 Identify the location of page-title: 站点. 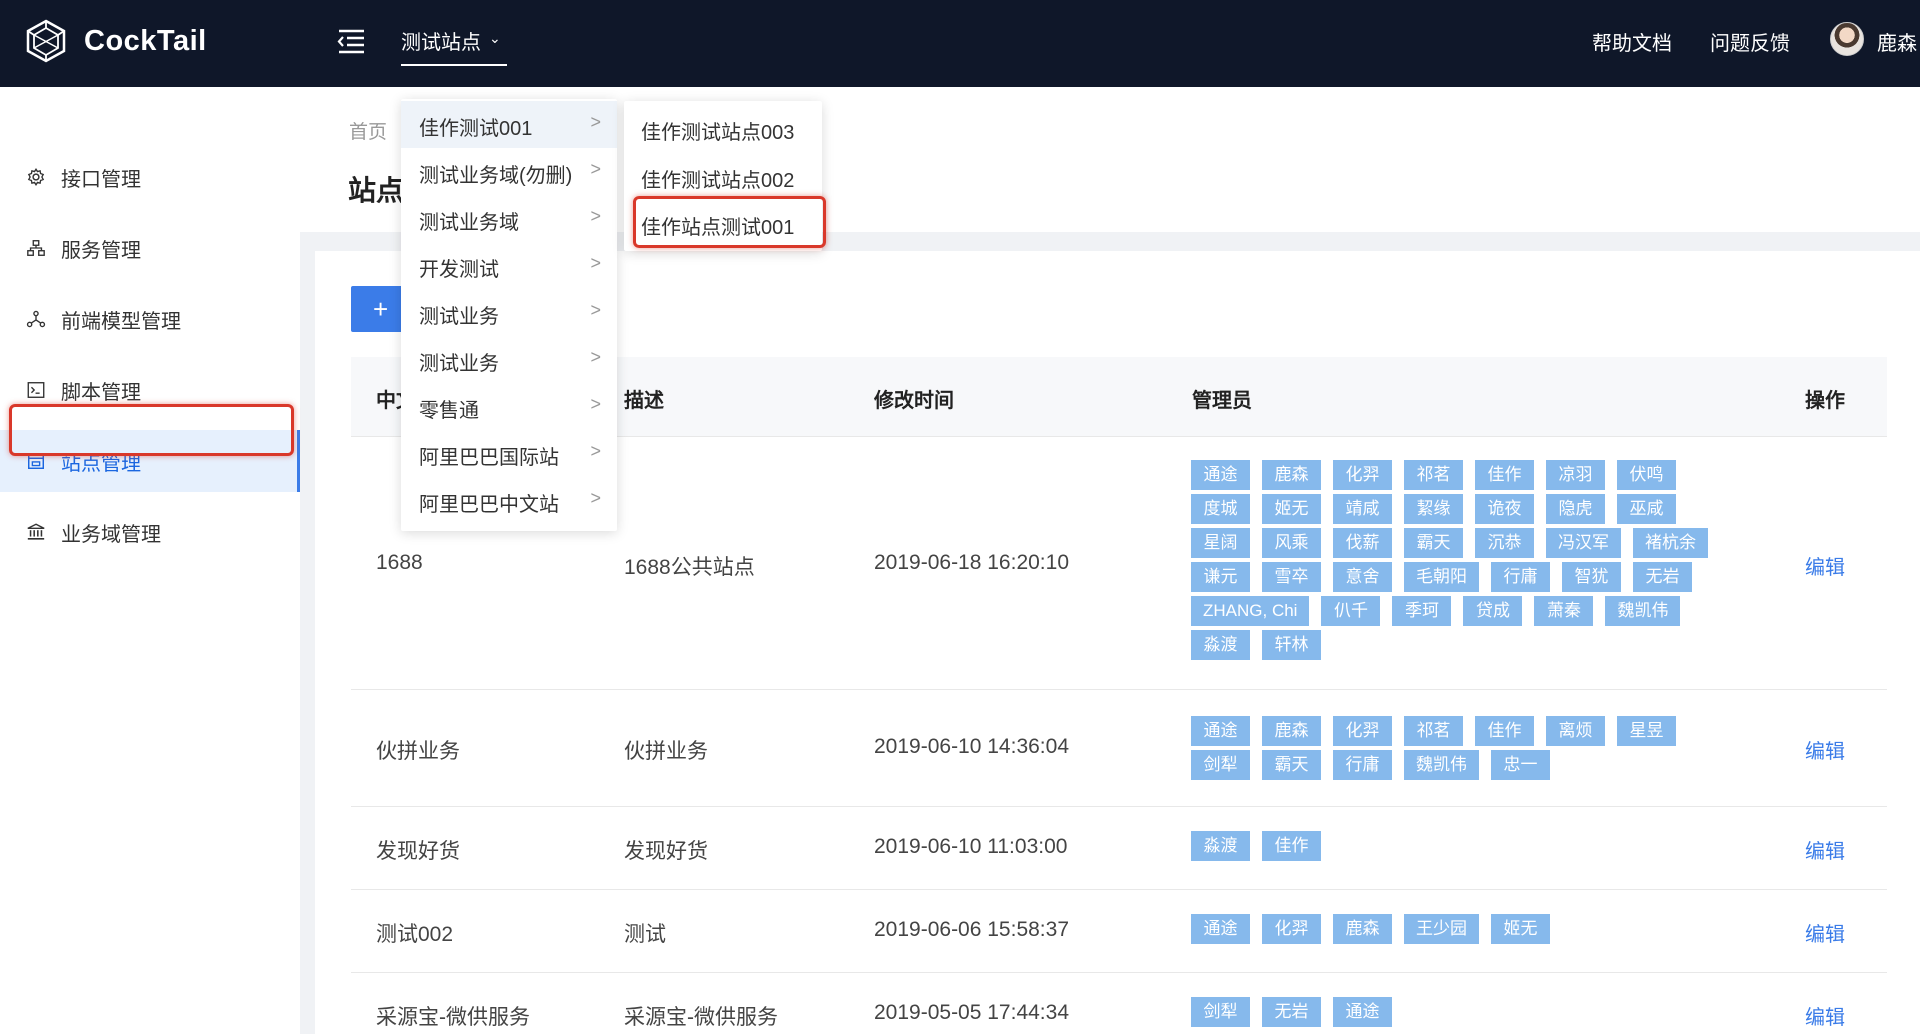
(376, 190).